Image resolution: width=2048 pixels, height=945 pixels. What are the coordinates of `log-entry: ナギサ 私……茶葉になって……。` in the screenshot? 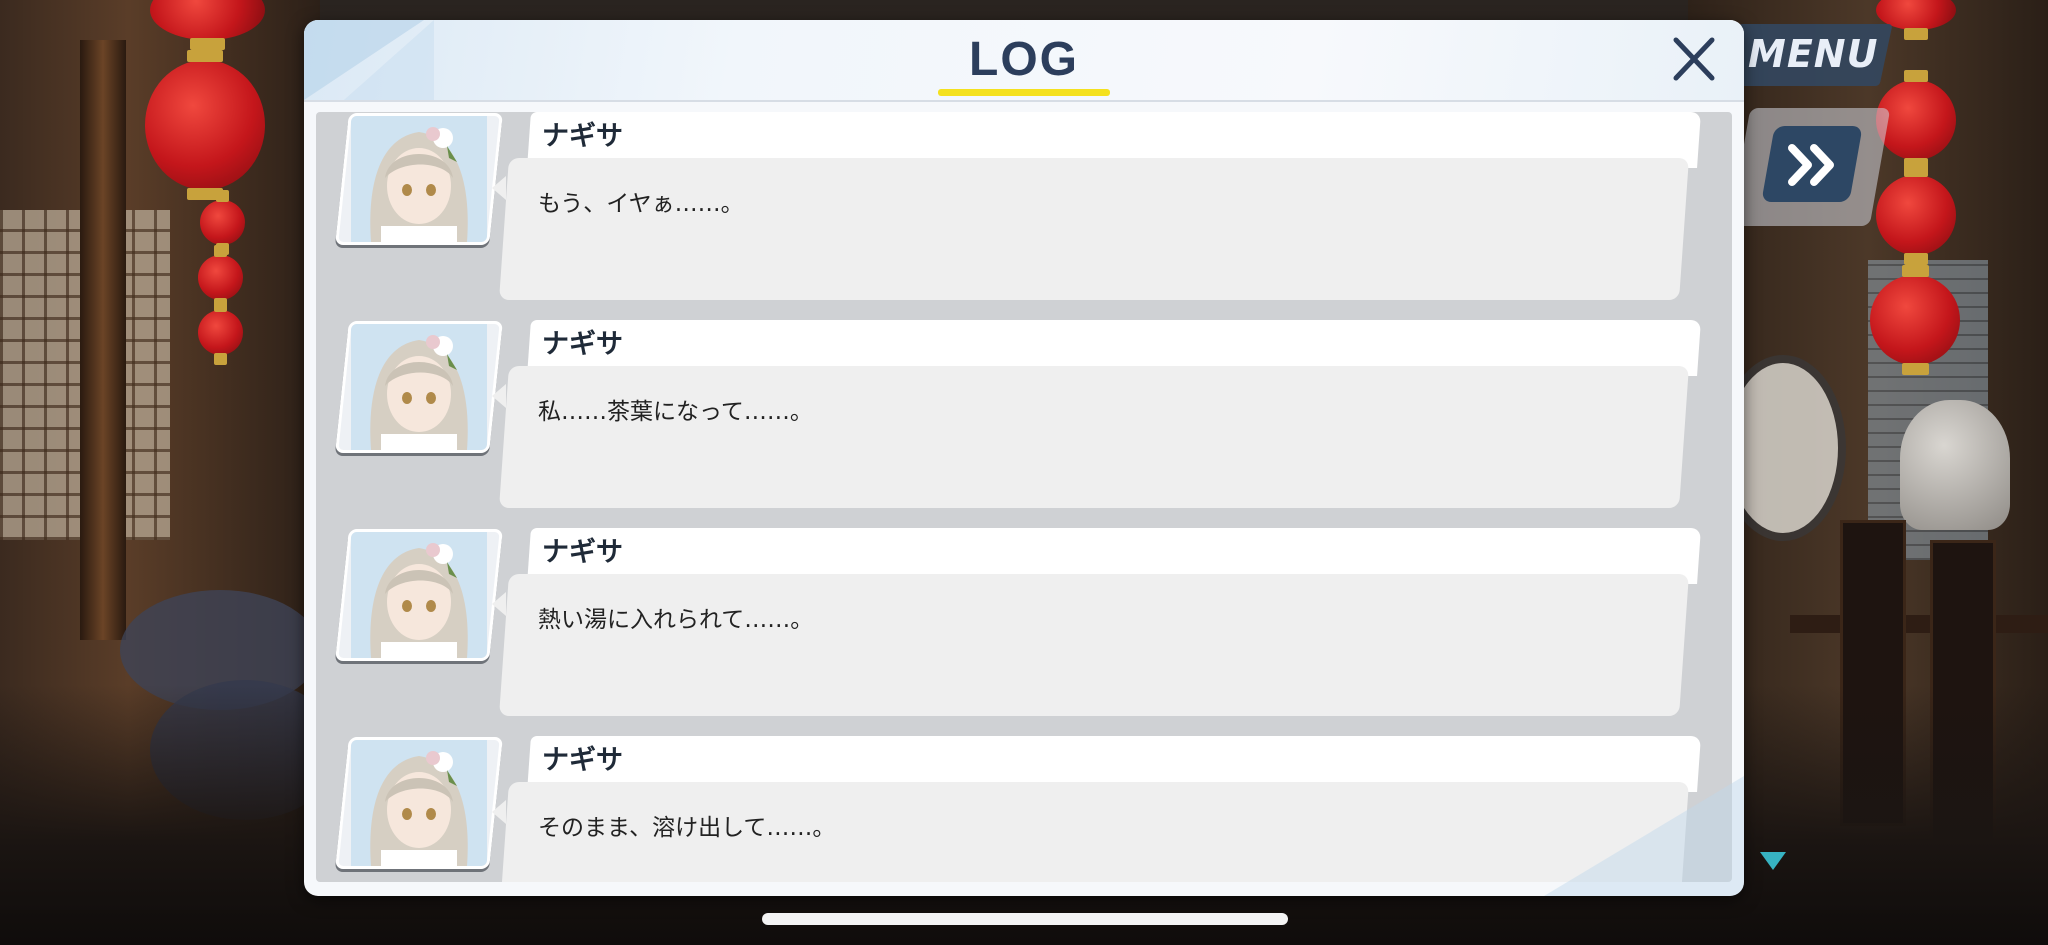 It's located at (1024, 418).